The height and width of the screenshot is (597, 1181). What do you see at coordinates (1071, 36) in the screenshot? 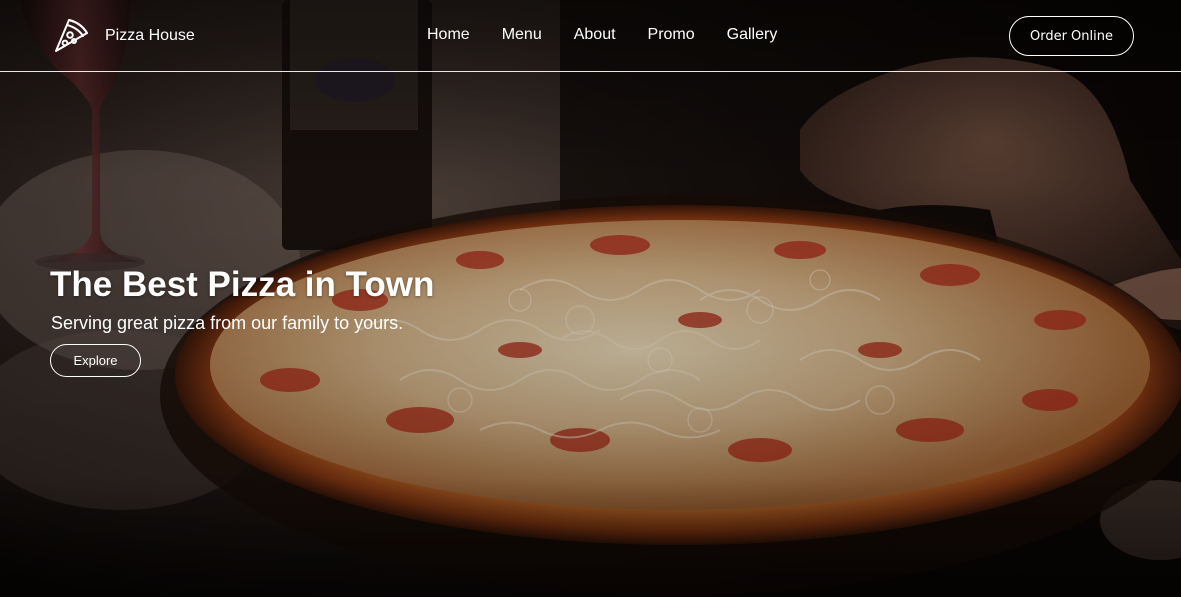
I see `order-online-button: Order Online` at bounding box center [1071, 36].